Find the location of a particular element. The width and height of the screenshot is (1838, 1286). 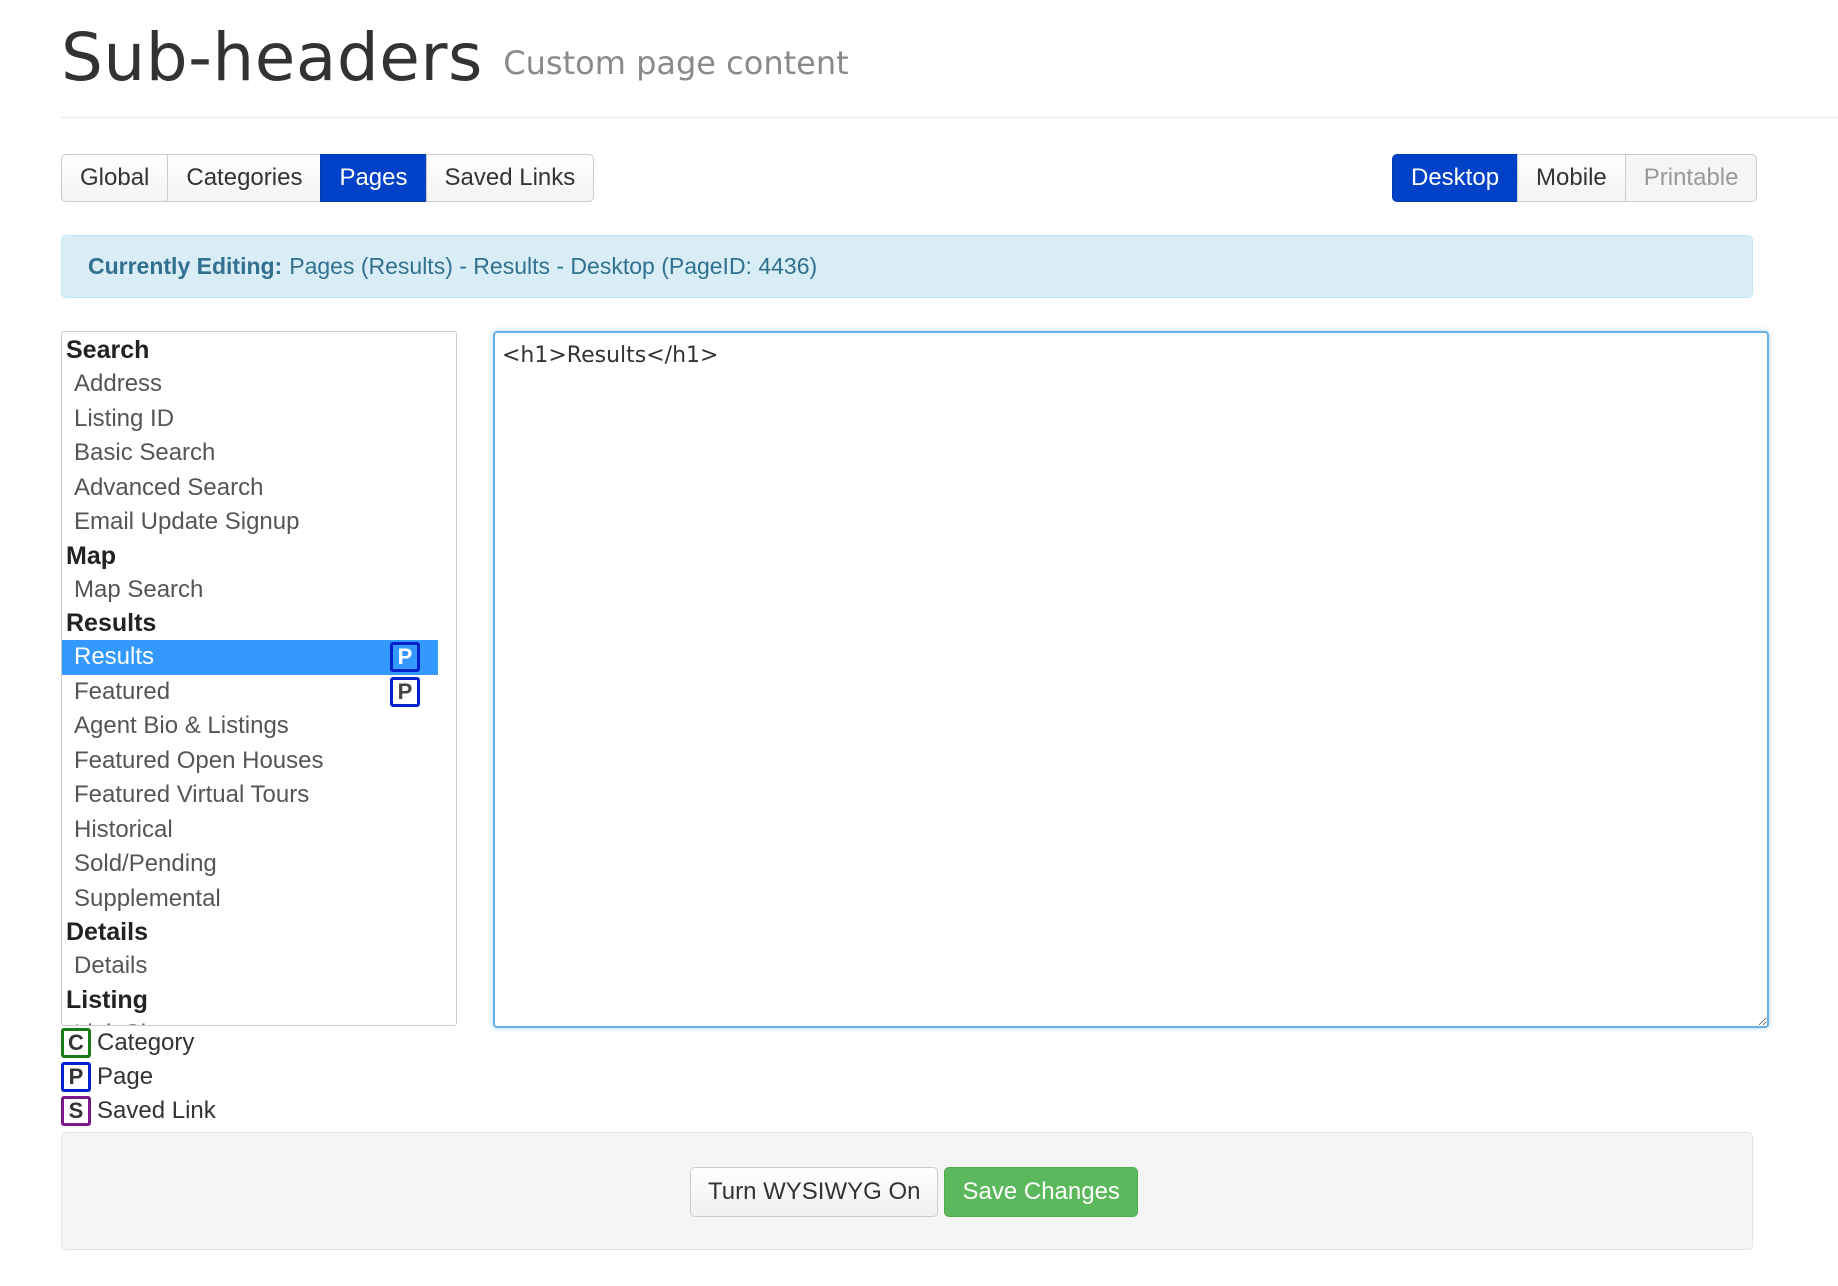

list-item-label: Listing ID is located at coordinates (124, 418).